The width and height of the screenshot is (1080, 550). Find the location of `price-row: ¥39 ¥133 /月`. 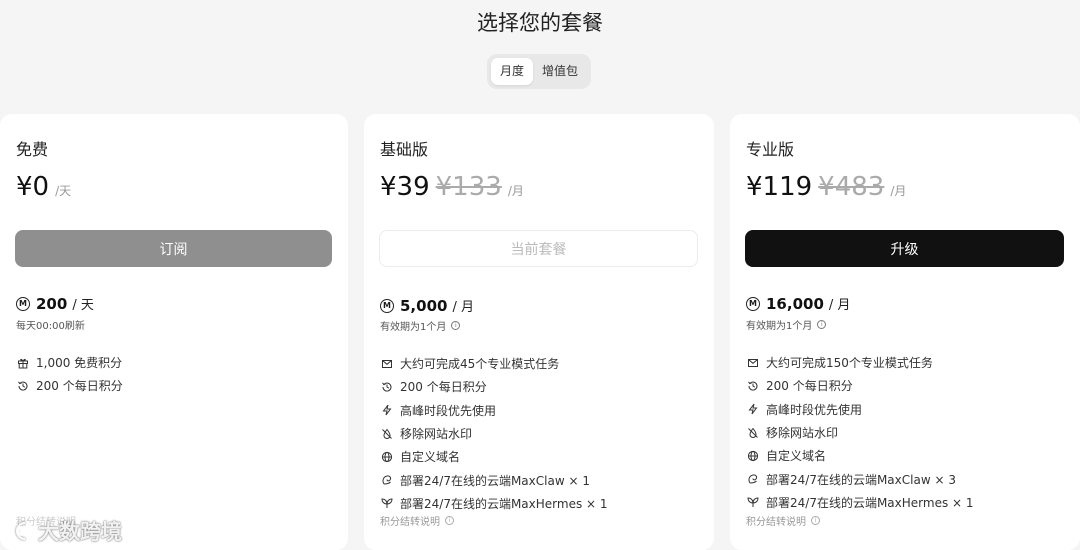

price-row: ¥39 ¥133 /月 is located at coordinates (452, 187).